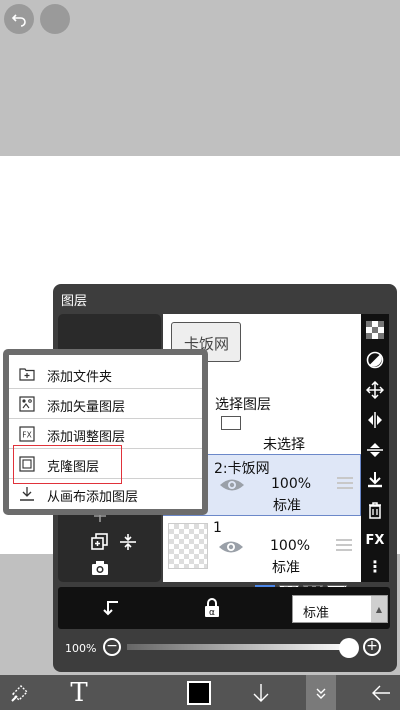 The height and width of the screenshot is (710, 400). Describe the element at coordinates (27, 374) in the screenshot. I see `folder-add-icon` at that location.